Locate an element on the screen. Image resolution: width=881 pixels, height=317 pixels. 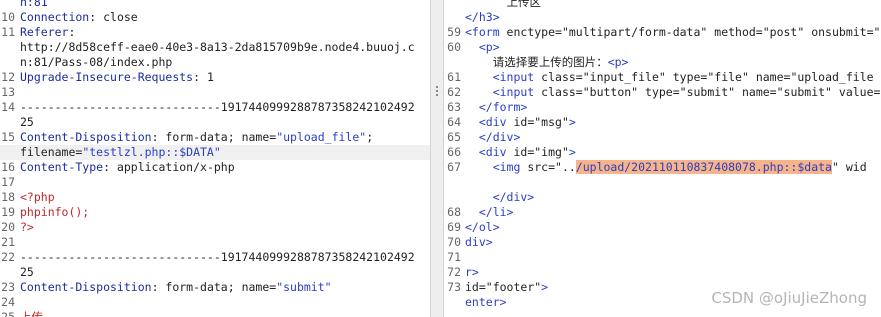
code-token: <input is located at coordinates (503, 92).